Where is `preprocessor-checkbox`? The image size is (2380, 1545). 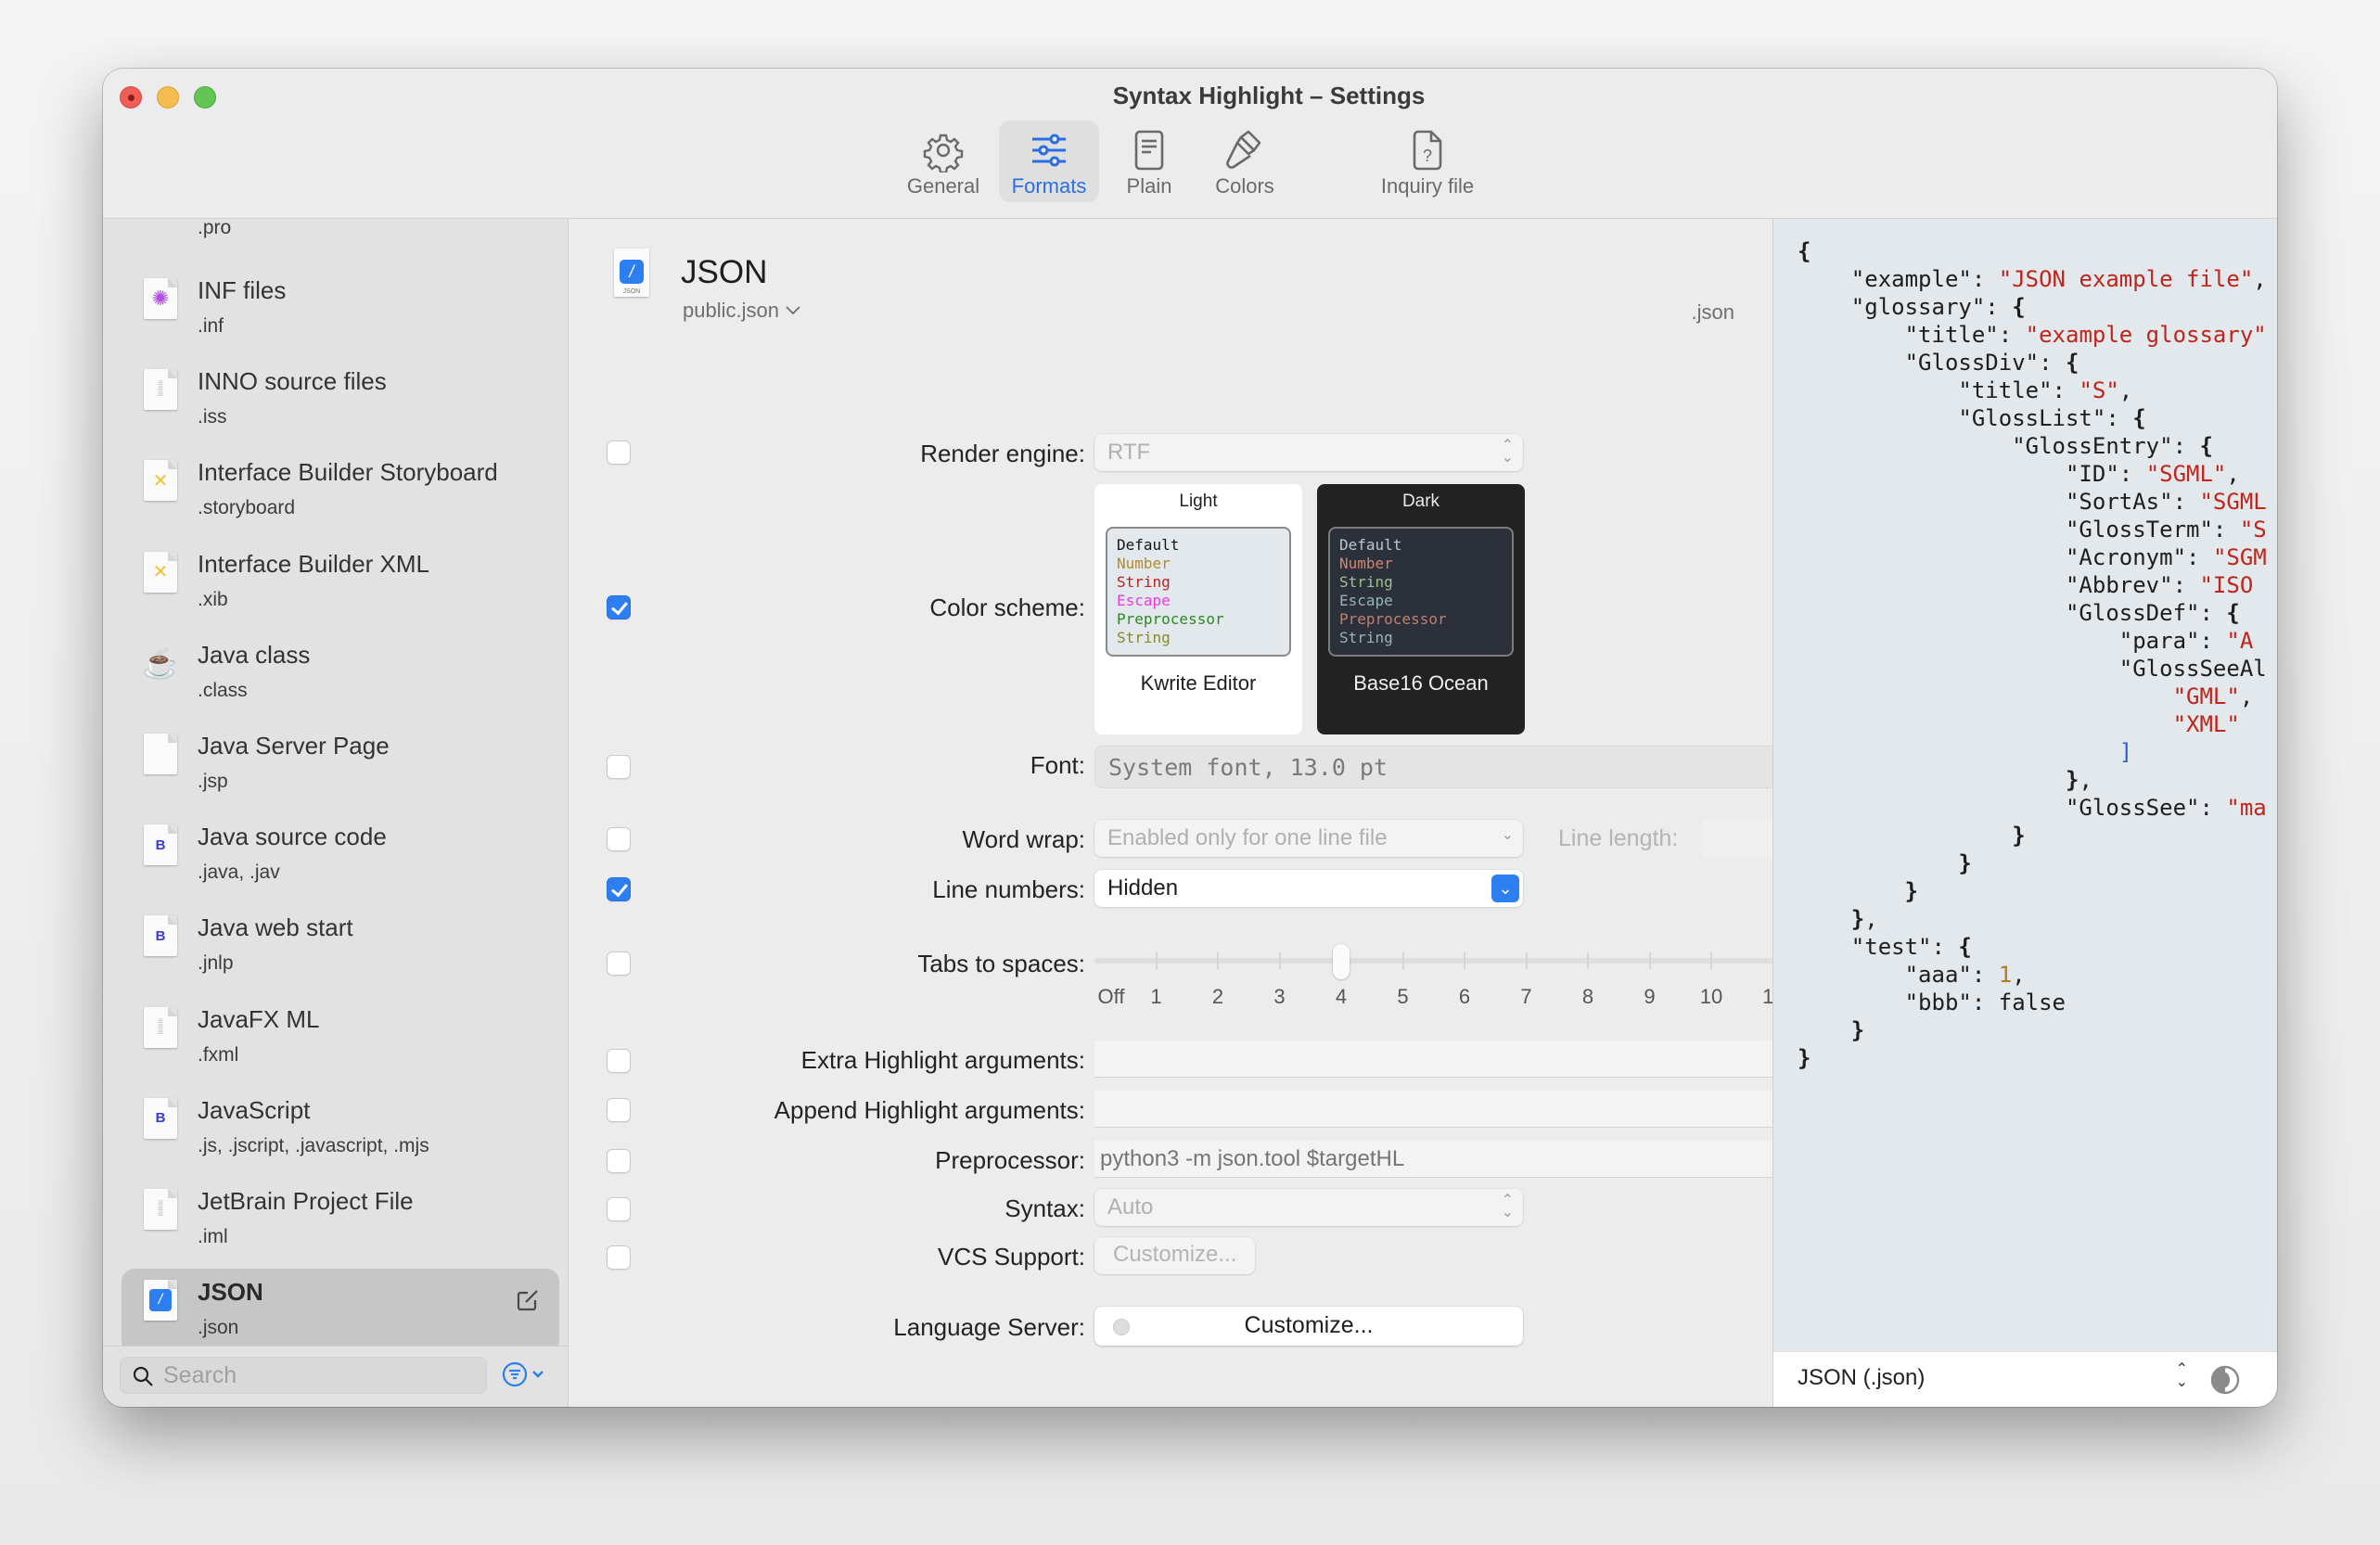 preprocessor-checkbox is located at coordinates (619, 1161).